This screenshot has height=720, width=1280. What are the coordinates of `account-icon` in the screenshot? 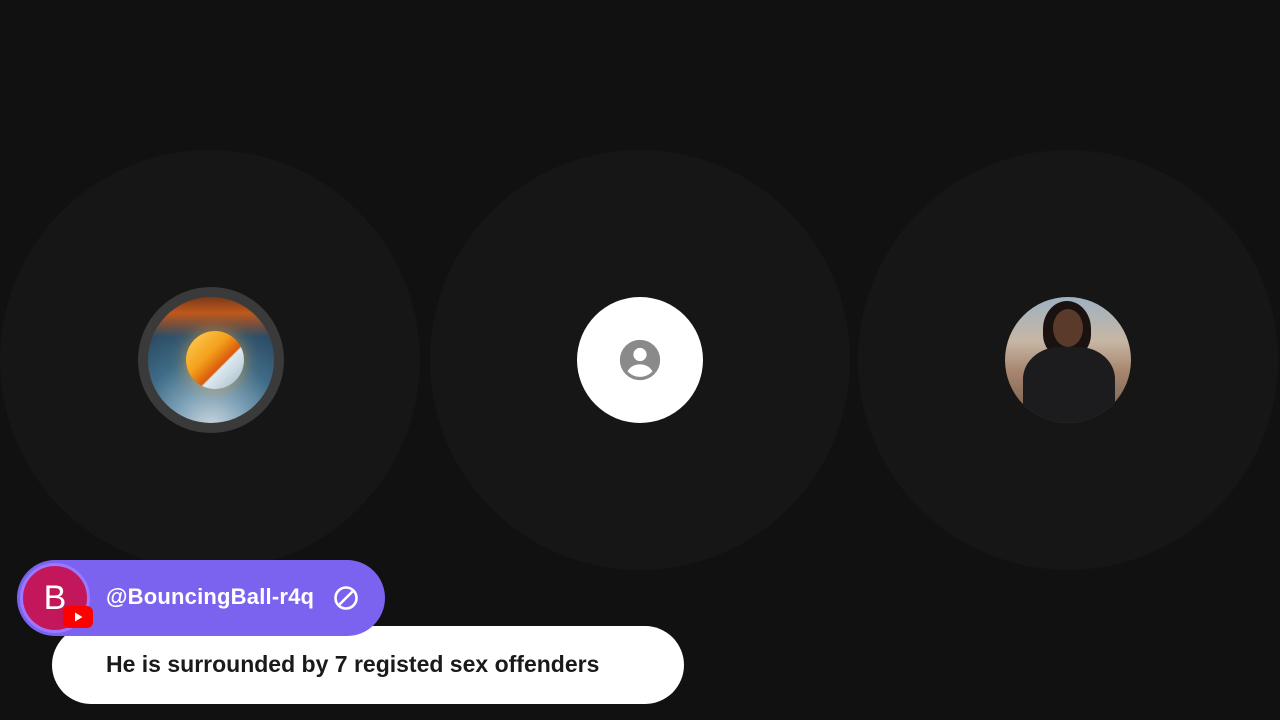 It's located at (640, 360).